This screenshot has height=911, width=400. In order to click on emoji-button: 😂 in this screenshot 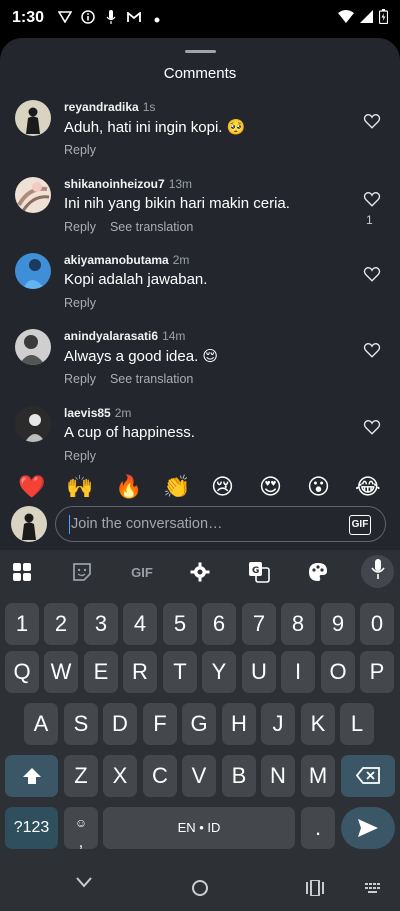, I will do `click(368, 487)`.